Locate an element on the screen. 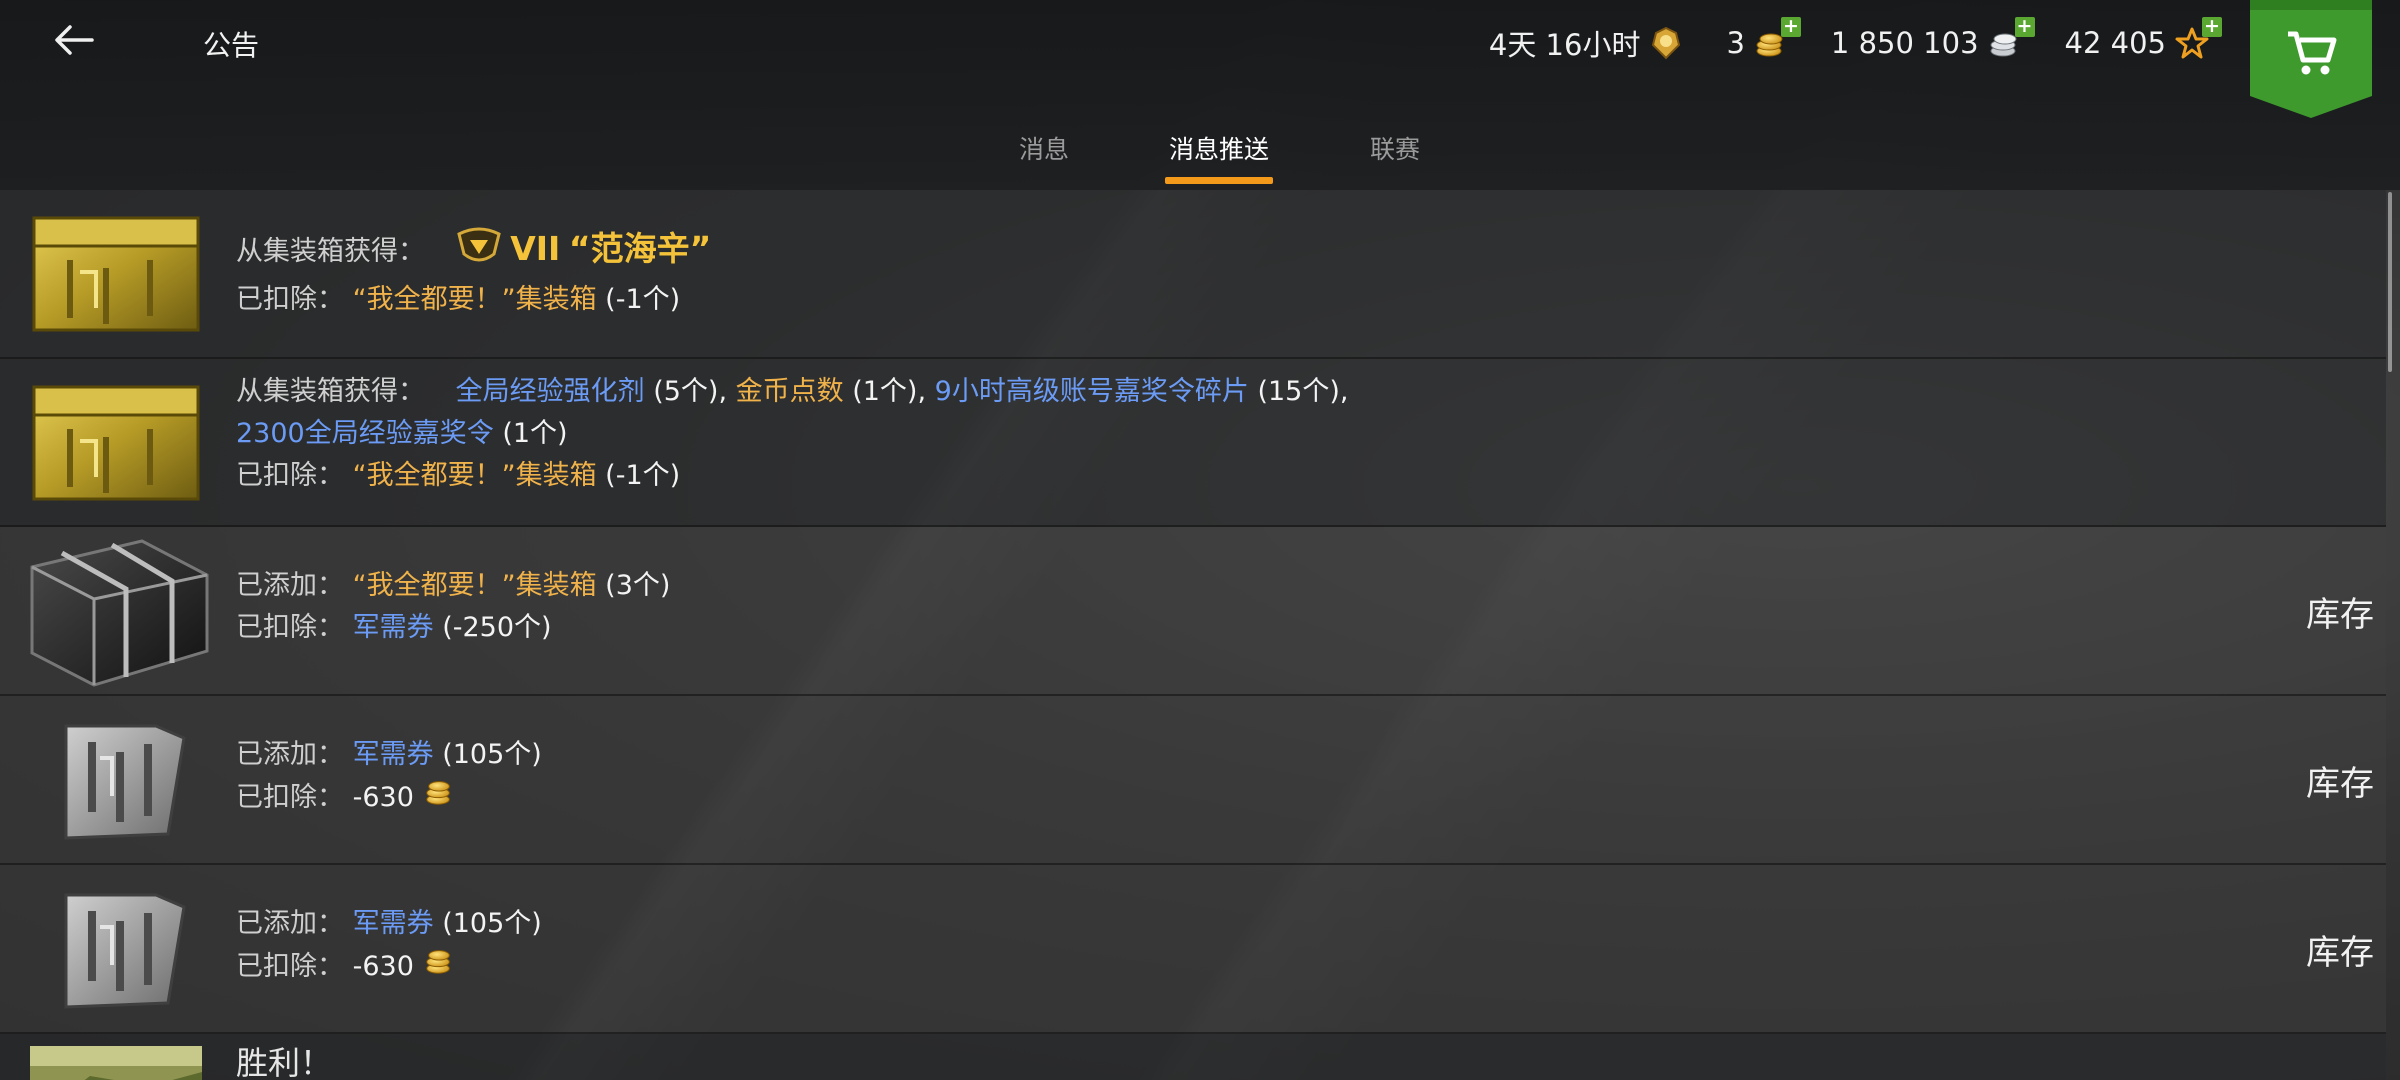 This screenshot has width=2400, height=1080. gold-balance: 3 + is located at coordinates (1763, 39).